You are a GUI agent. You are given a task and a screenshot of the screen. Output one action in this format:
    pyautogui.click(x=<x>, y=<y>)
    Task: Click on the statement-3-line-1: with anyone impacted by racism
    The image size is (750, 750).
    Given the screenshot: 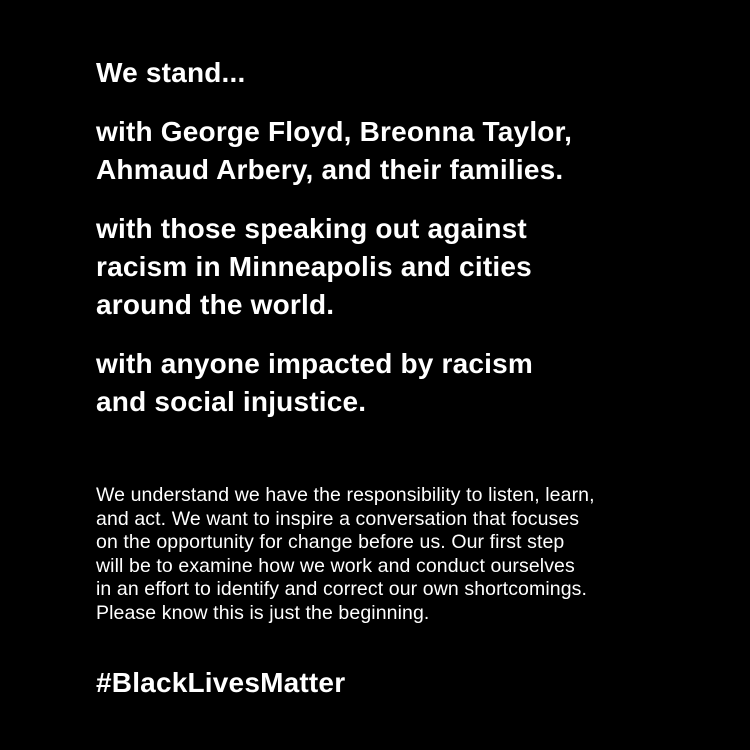 What is the action you would take?
    pyautogui.click(x=315, y=363)
    